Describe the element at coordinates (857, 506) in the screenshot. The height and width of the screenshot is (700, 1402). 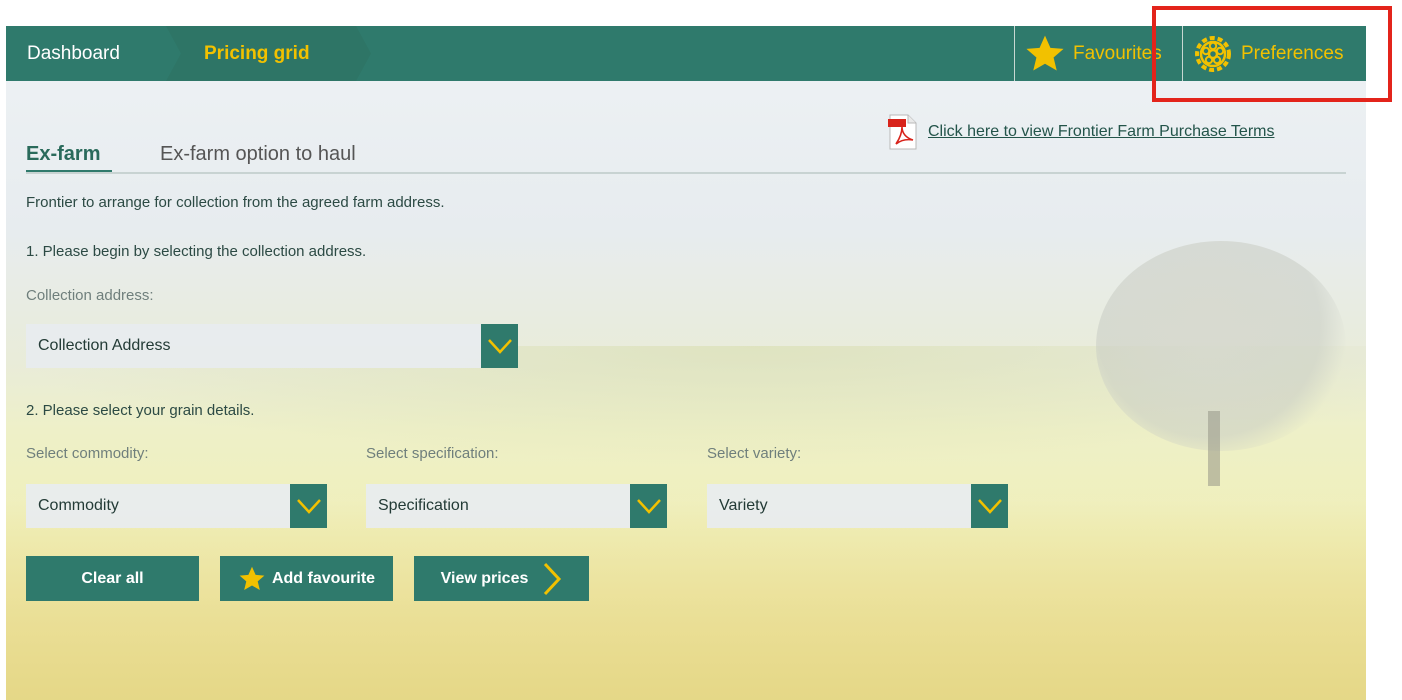
I see `variety-select: Variety` at that location.